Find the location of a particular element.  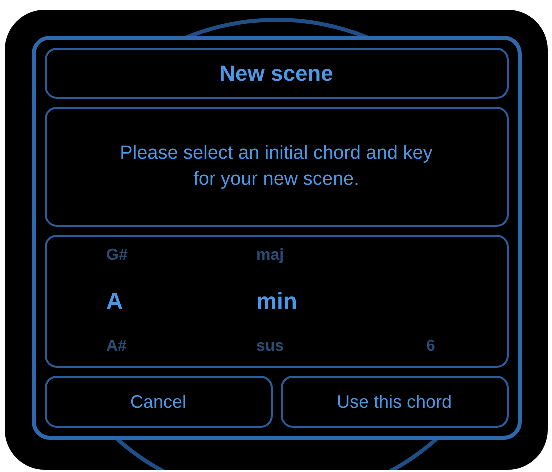

picker-item: A is located at coordinates (181, 301).